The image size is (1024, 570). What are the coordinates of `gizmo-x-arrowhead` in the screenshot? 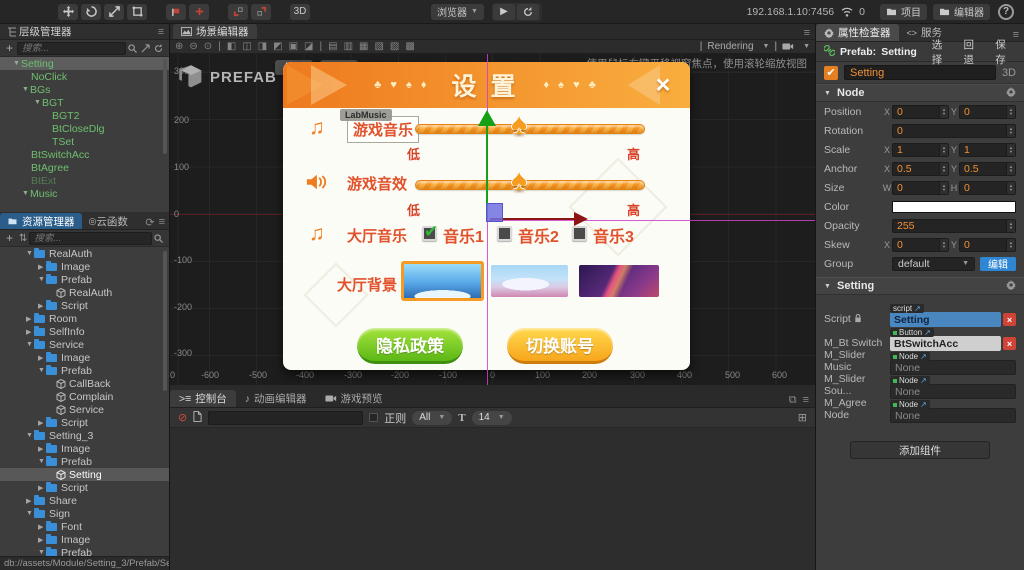 It's located at (581, 219).